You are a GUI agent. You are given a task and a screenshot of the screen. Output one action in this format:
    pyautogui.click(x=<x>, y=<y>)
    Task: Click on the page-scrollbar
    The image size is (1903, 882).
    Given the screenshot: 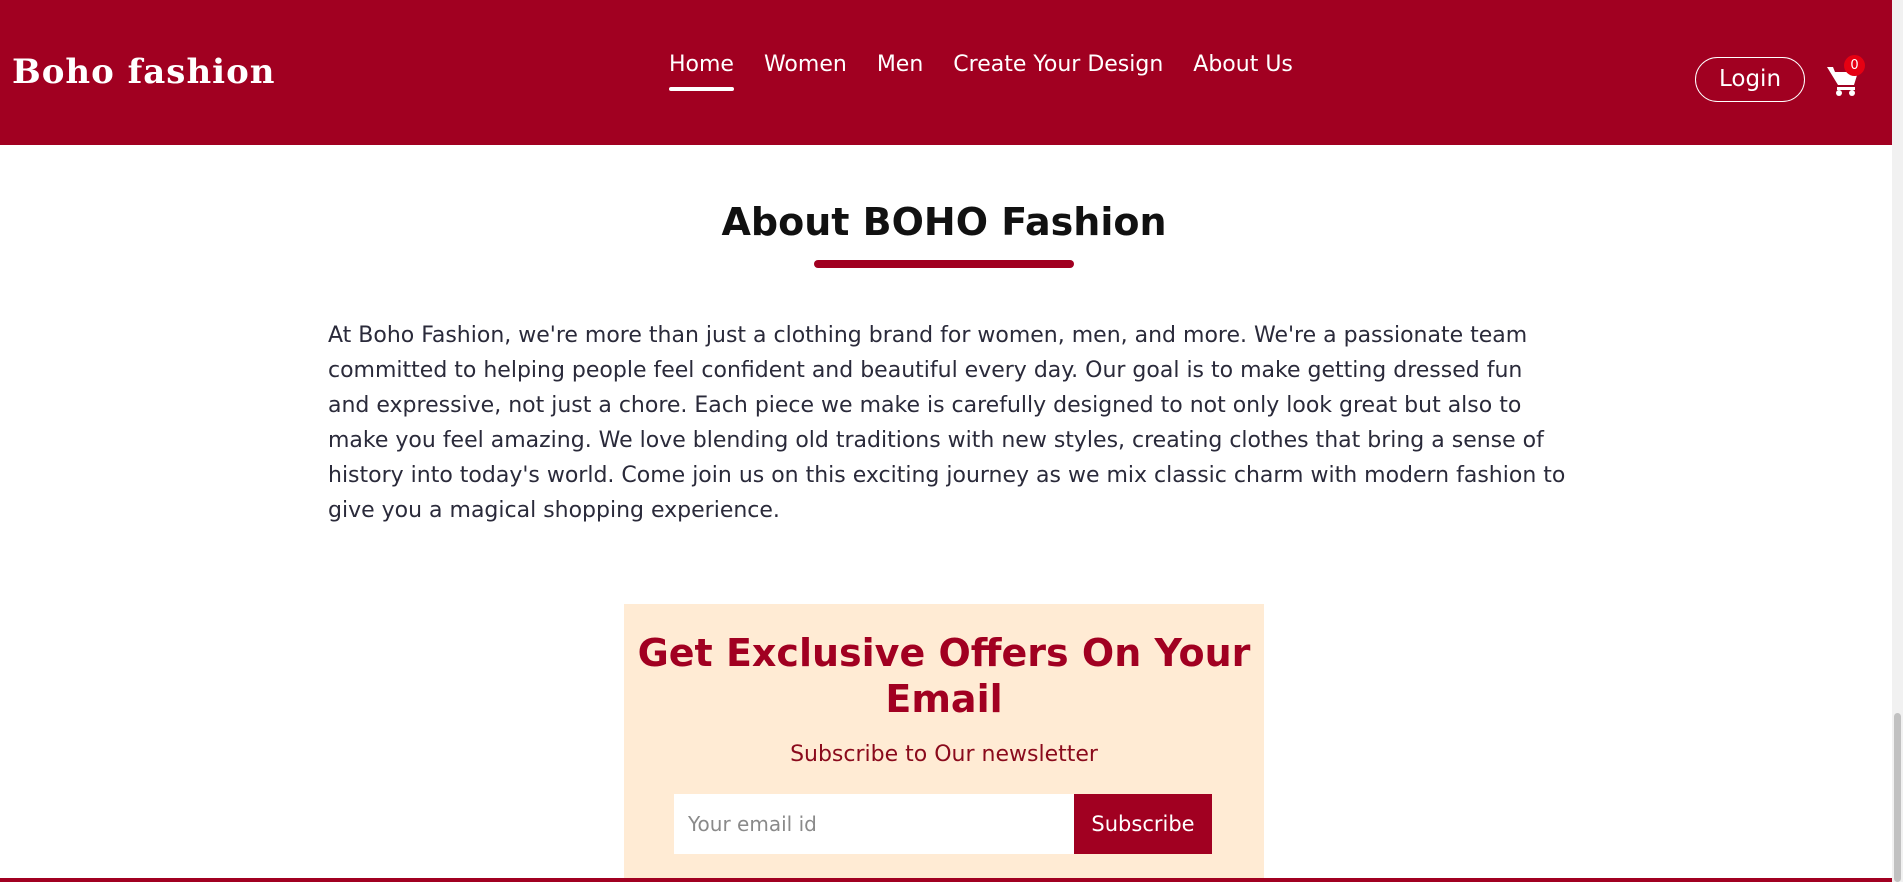 What is the action you would take?
    pyautogui.click(x=1897, y=441)
    